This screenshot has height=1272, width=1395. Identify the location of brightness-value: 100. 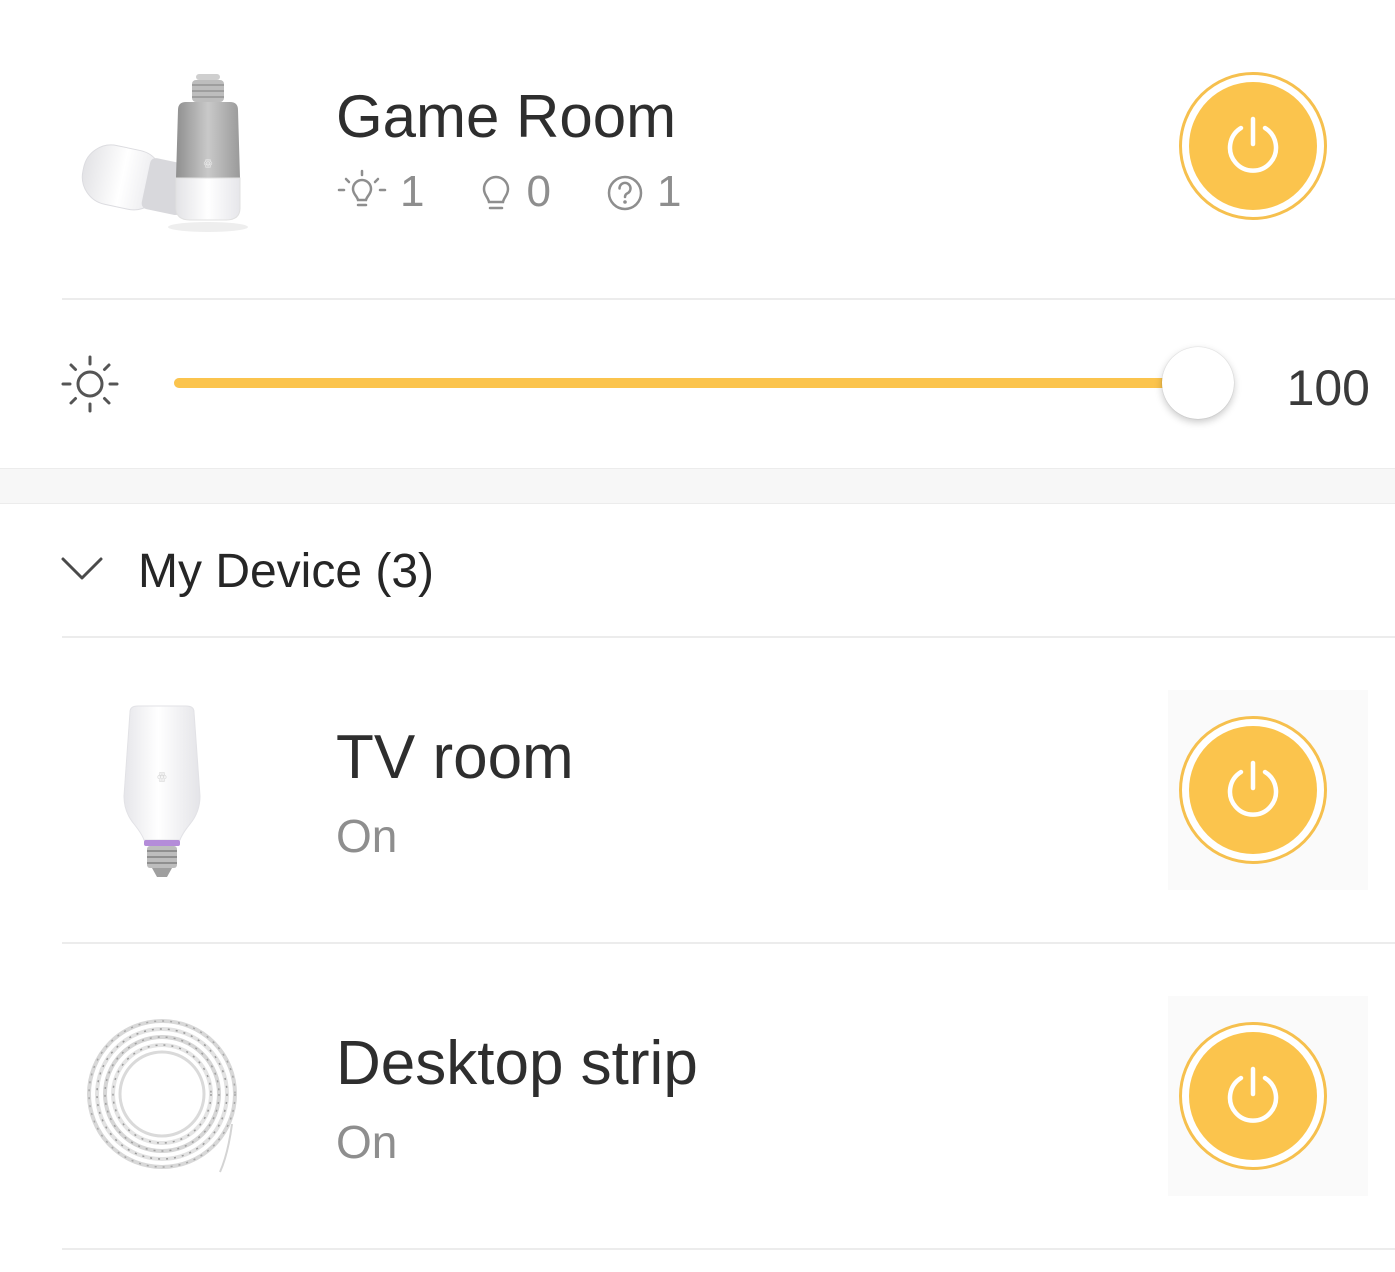
(1328, 388).